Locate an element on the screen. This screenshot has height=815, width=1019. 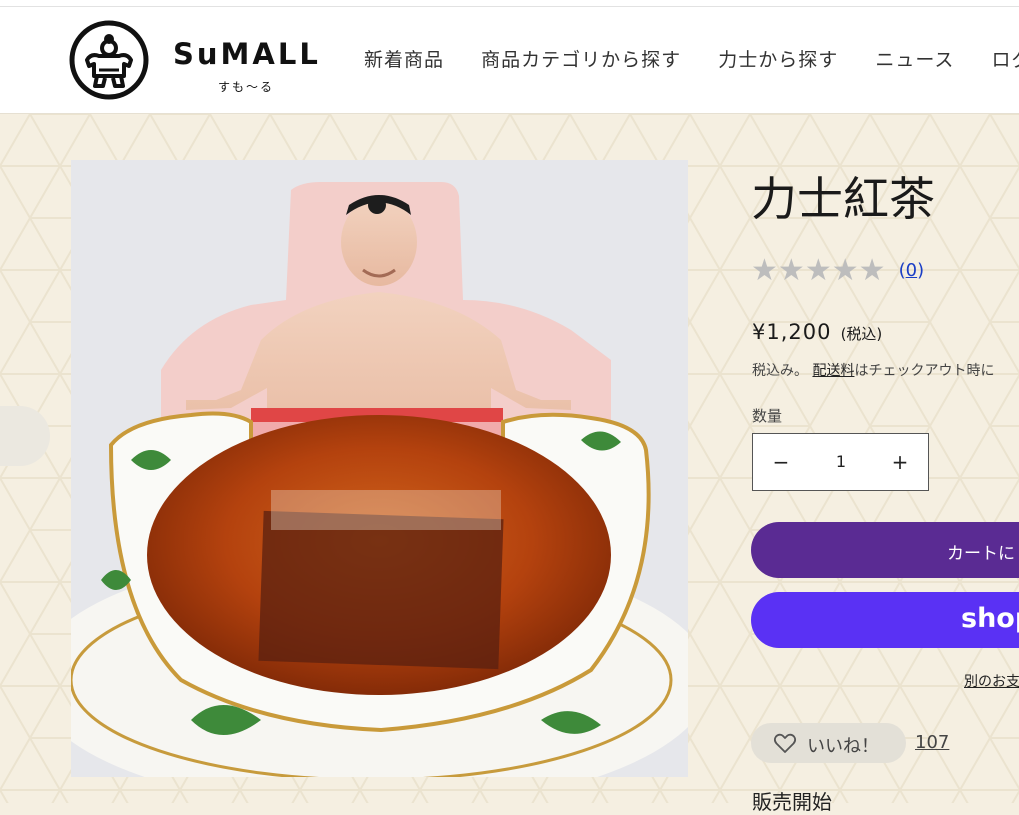
quantity-input: 1 is located at coordinates (841, 462).